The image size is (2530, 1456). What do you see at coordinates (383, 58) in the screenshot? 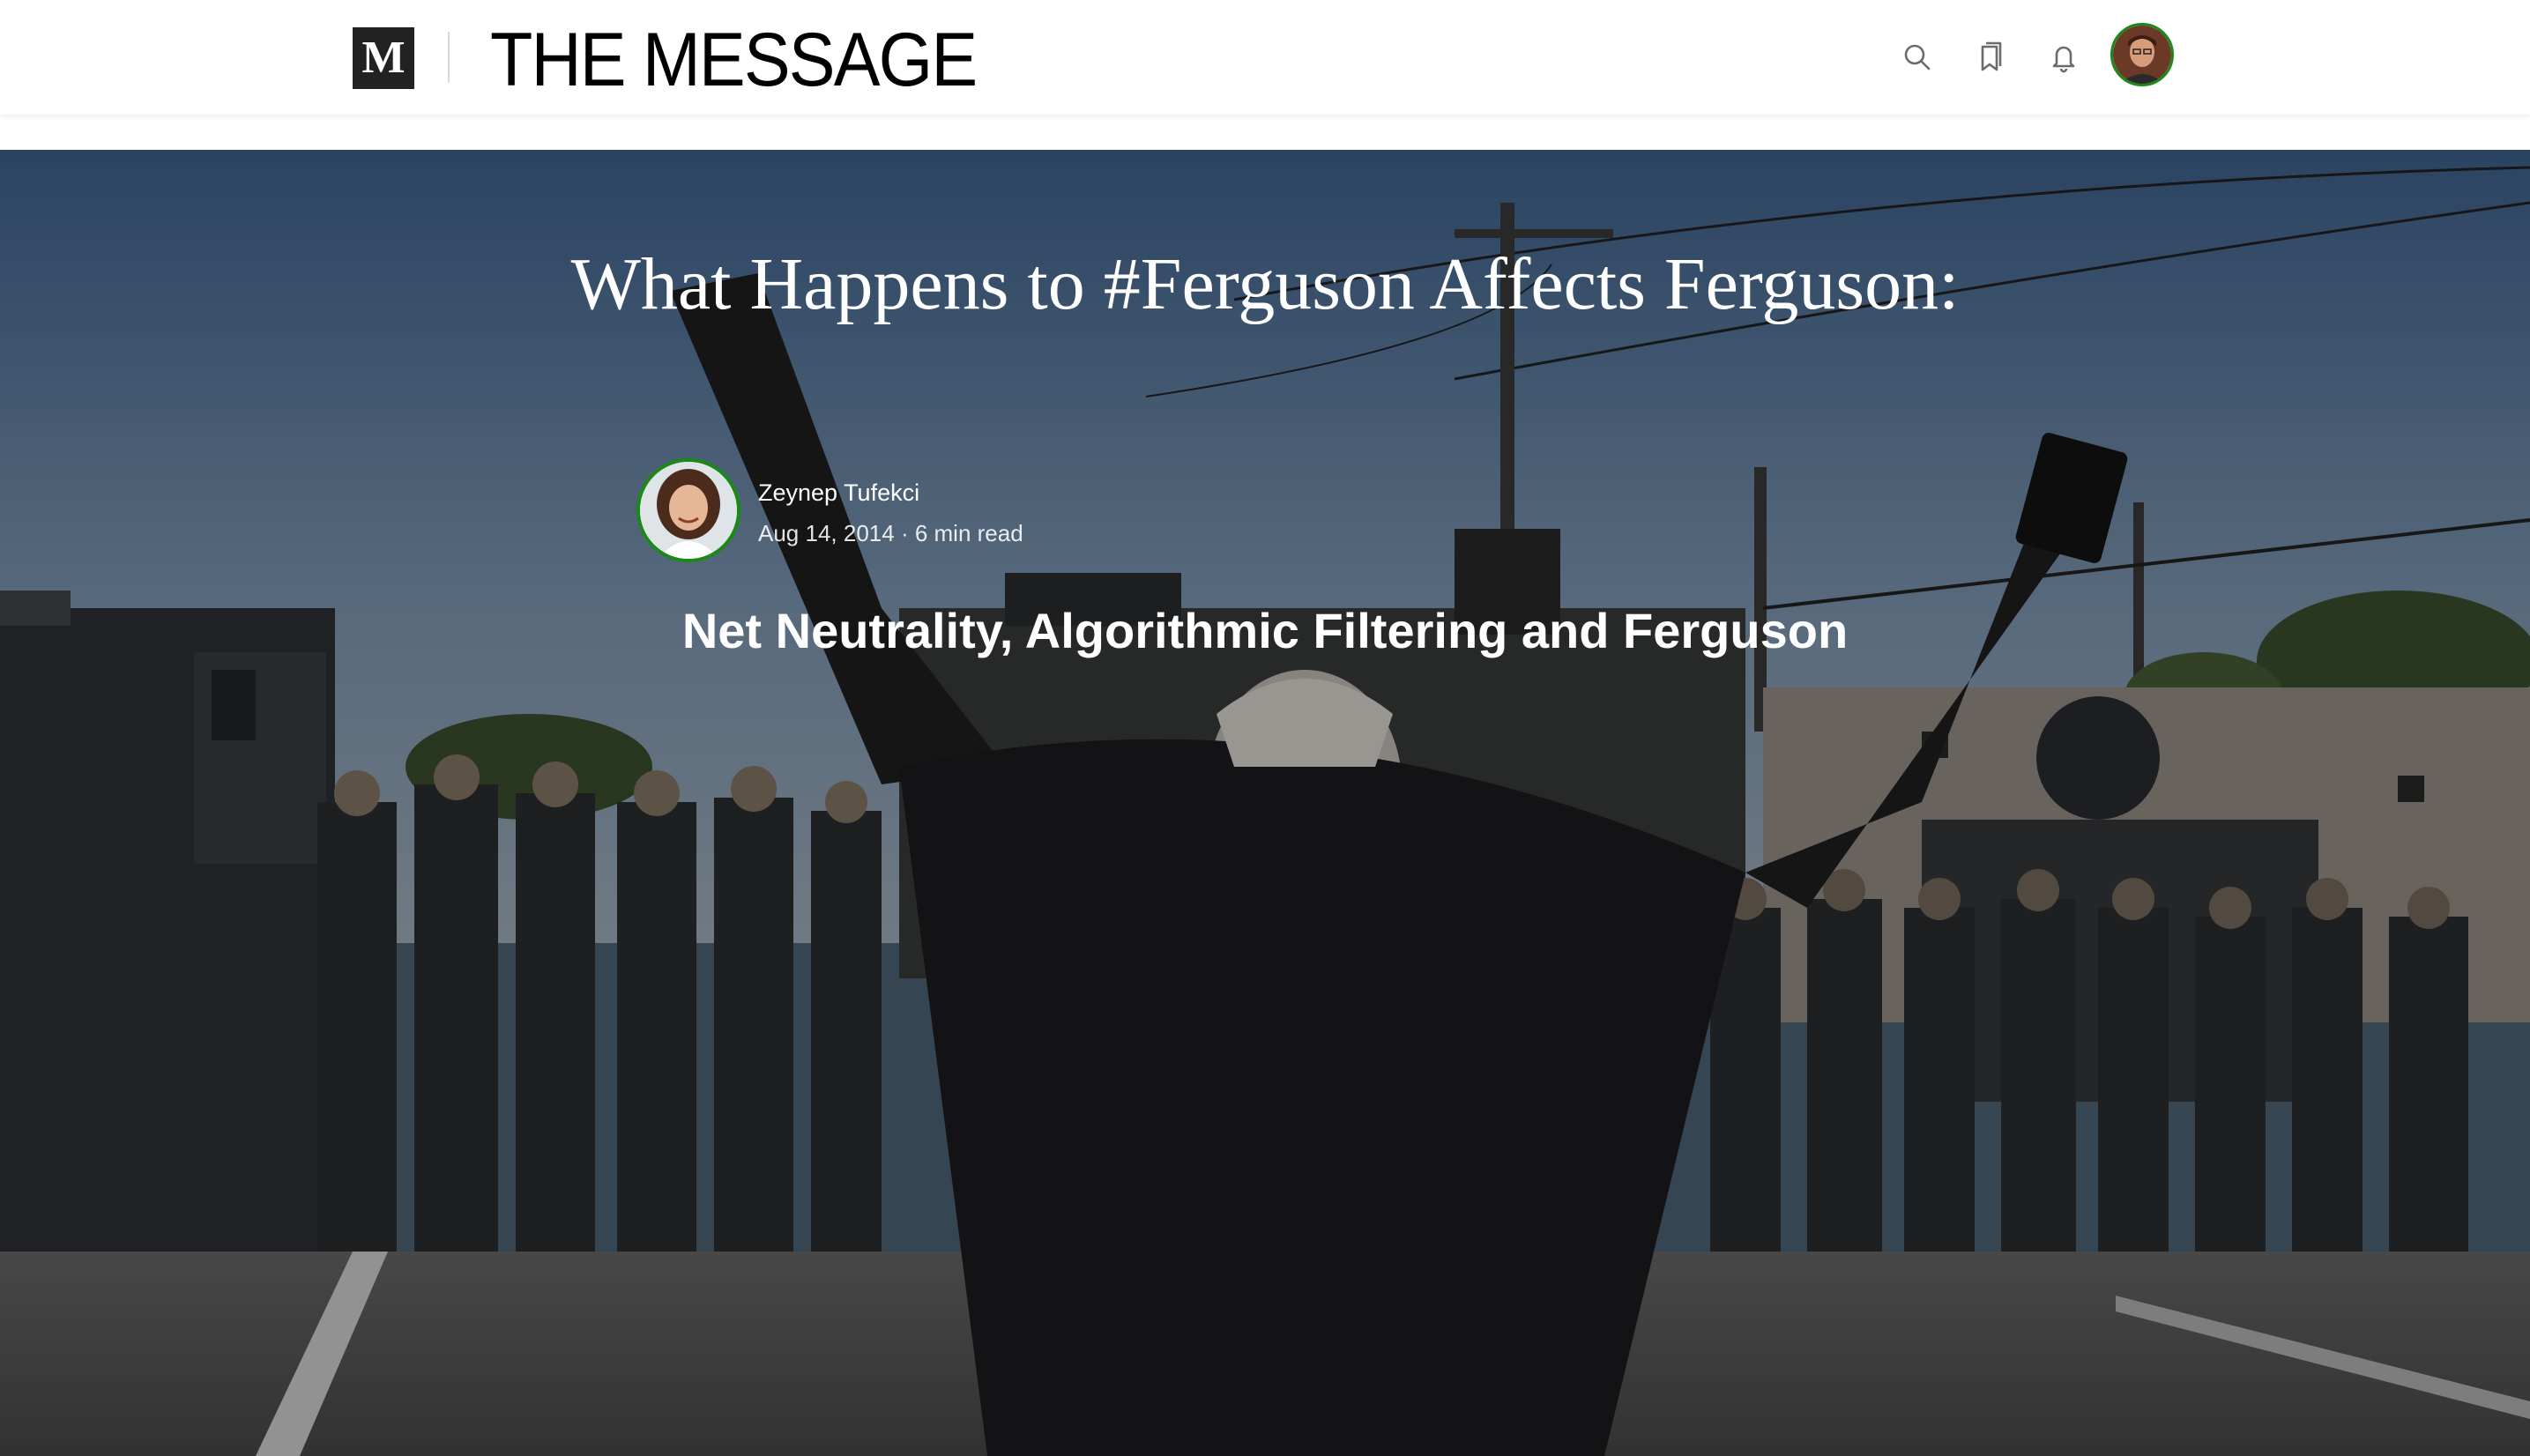
I see `medium-logo: M` at bounding box center [383, 58].